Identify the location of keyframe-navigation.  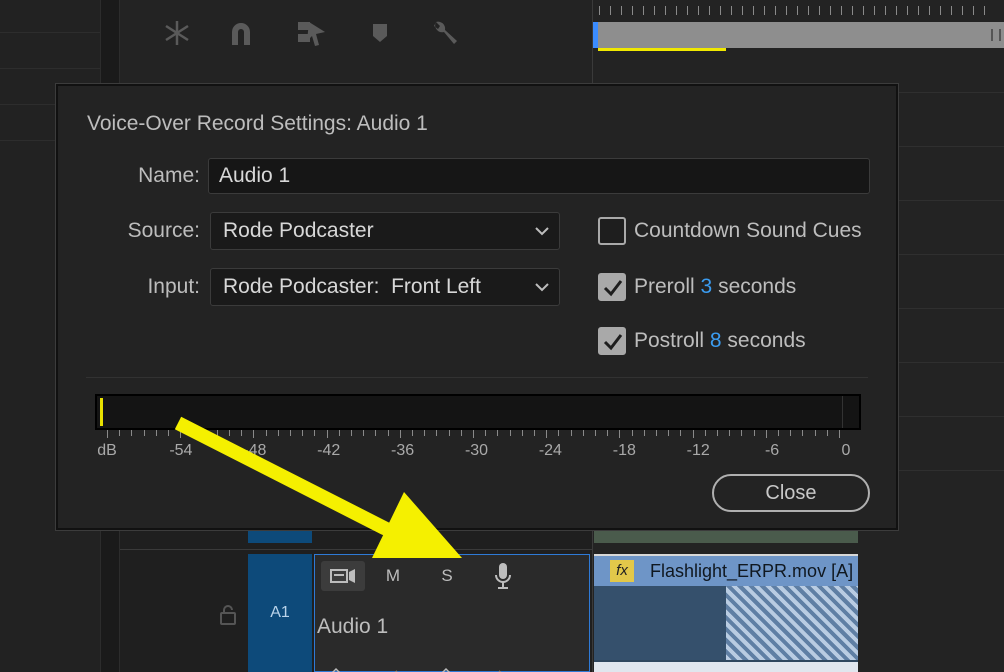
(429, 667).